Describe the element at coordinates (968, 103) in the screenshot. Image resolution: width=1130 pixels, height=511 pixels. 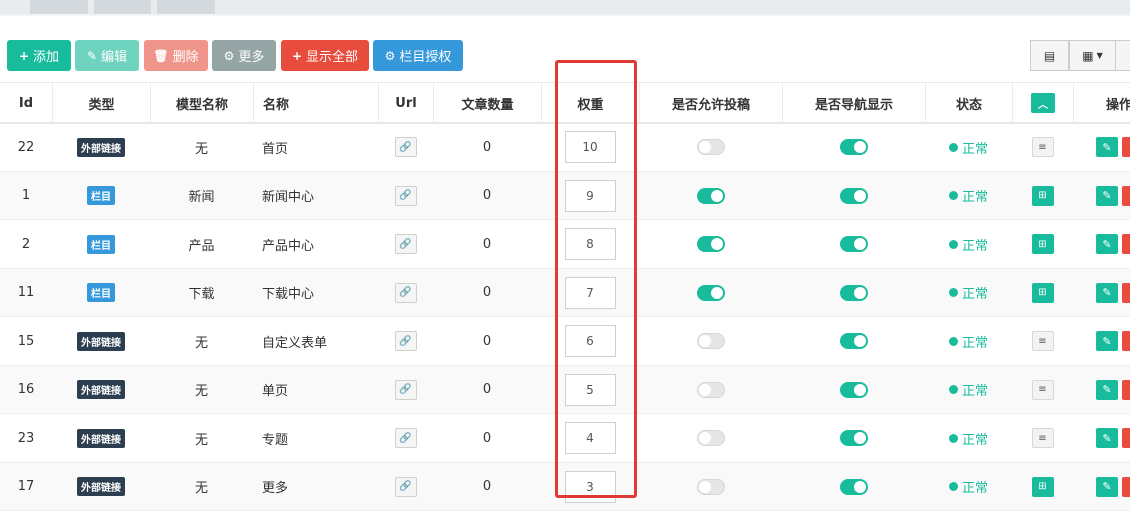
I see `header-status: 状态` at that location.